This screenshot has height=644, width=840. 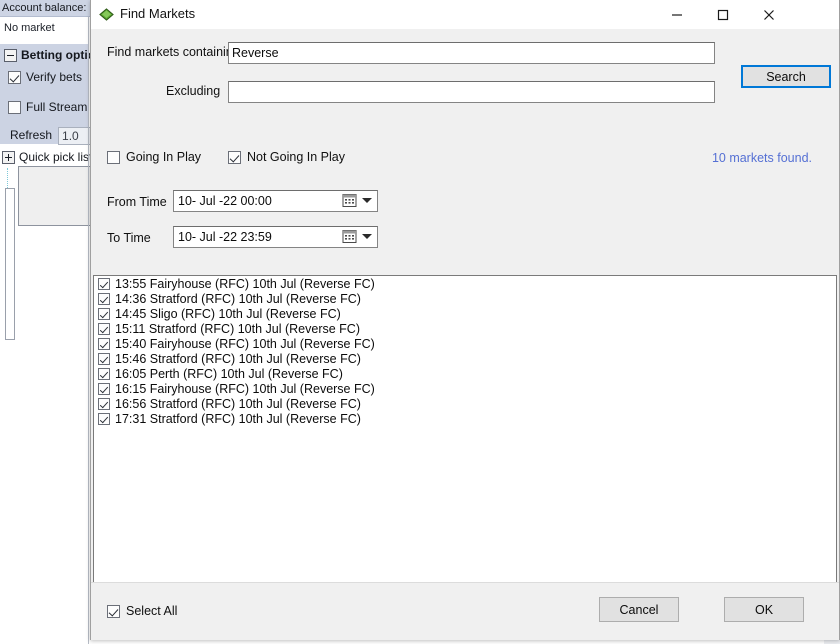 What do you see at coordinates (228, 313) in the screenshot?
I see `list-item-label: 14:45 Sligo (RFC) 10th Jul (Reverse FC)` at bounding box center [228, 313].